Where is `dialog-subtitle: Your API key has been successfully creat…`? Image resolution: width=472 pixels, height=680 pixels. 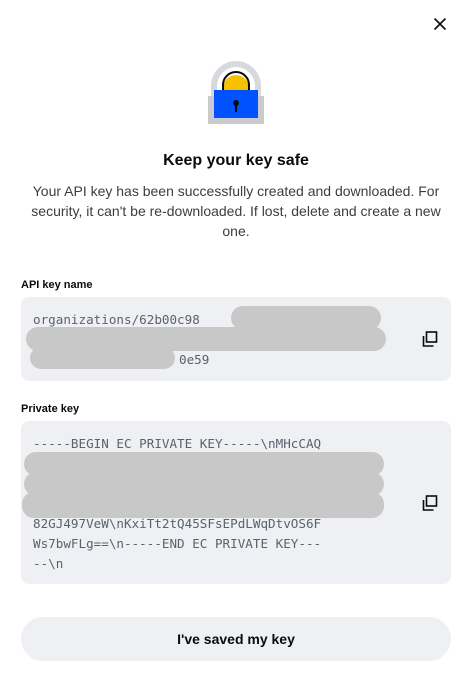 dialog-subtitle: Your API key has been successfully creat… is located at coordinates (236, 211).